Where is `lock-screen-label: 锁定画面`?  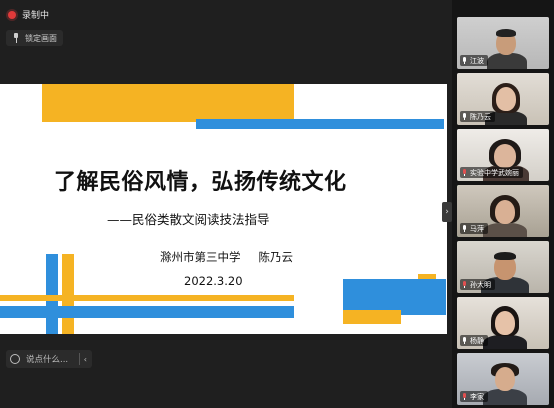
lock-screen-label: 锁定画面 is located at coordinates (41, 38).